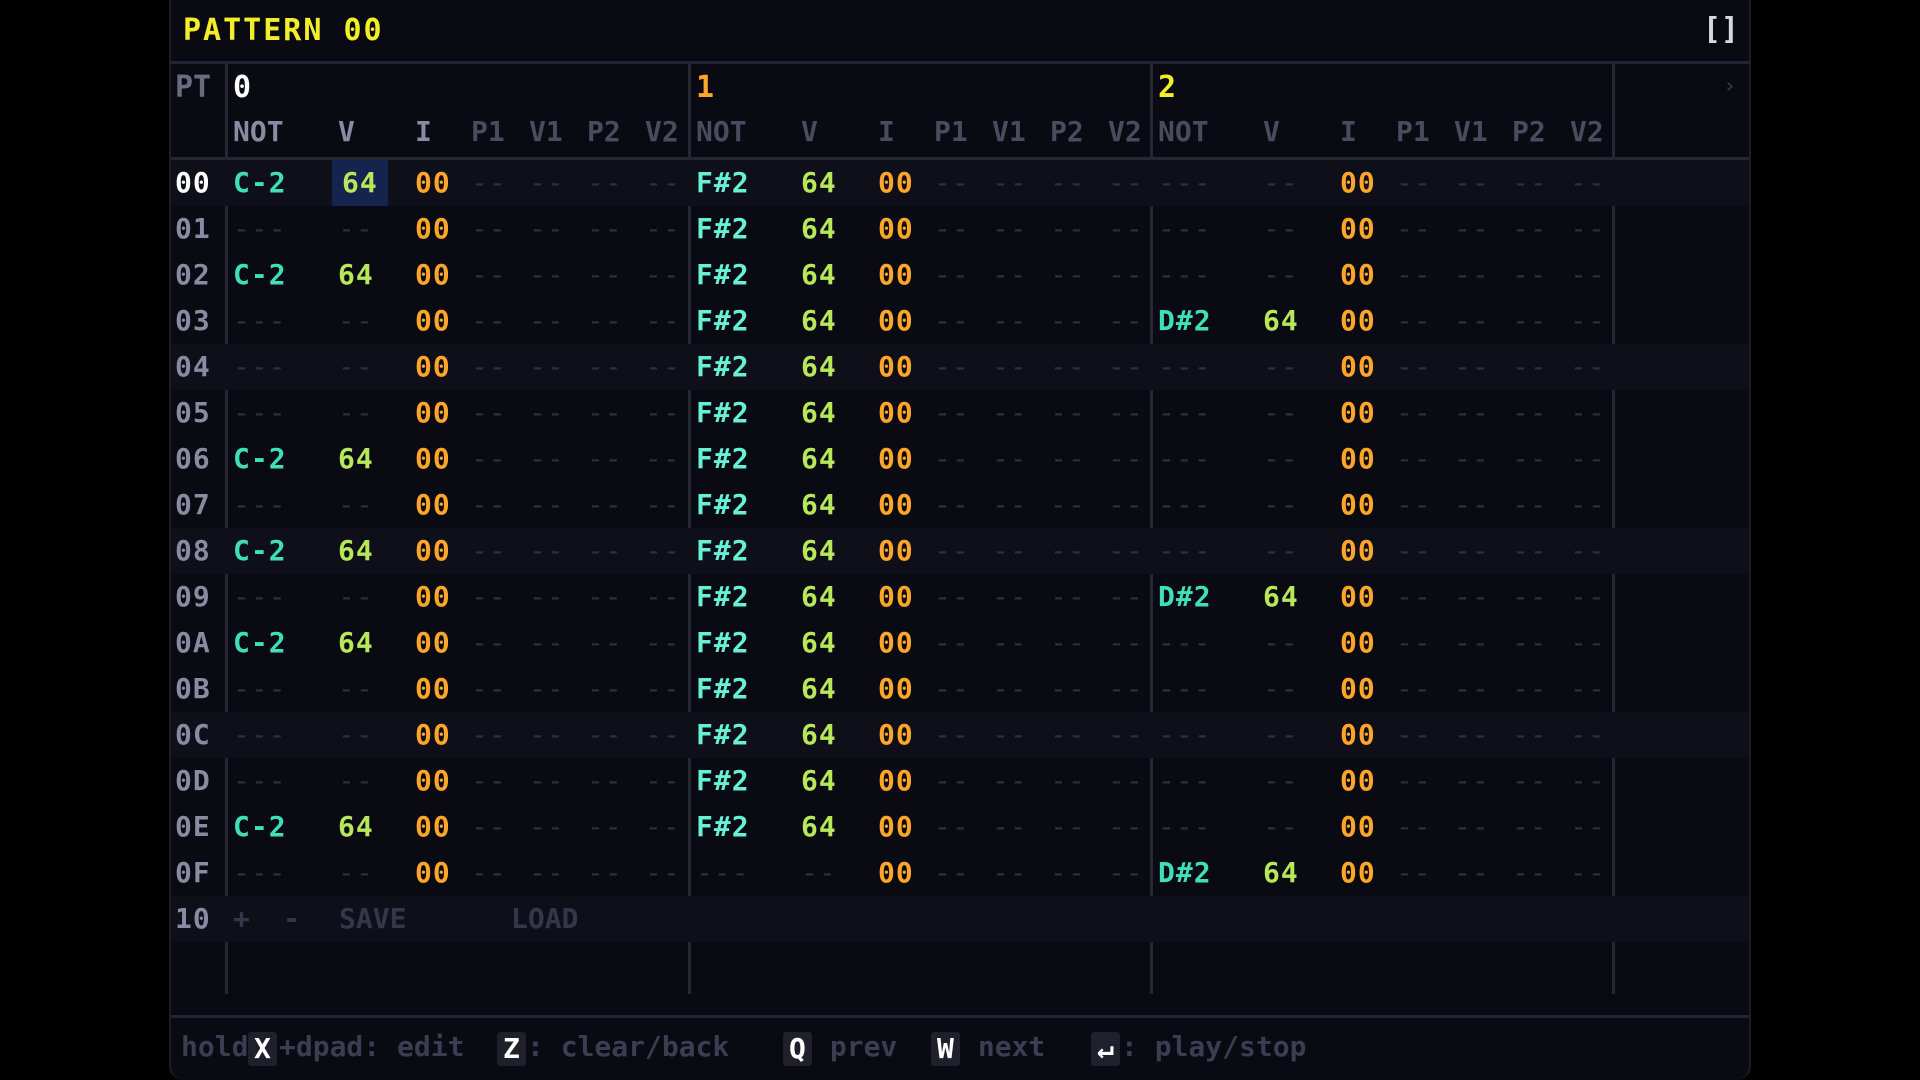 The image size is (1920, 1080). Describe the element at coordinates (372, 919) in the screenshot. I see `save-button: SAVE` at that location.